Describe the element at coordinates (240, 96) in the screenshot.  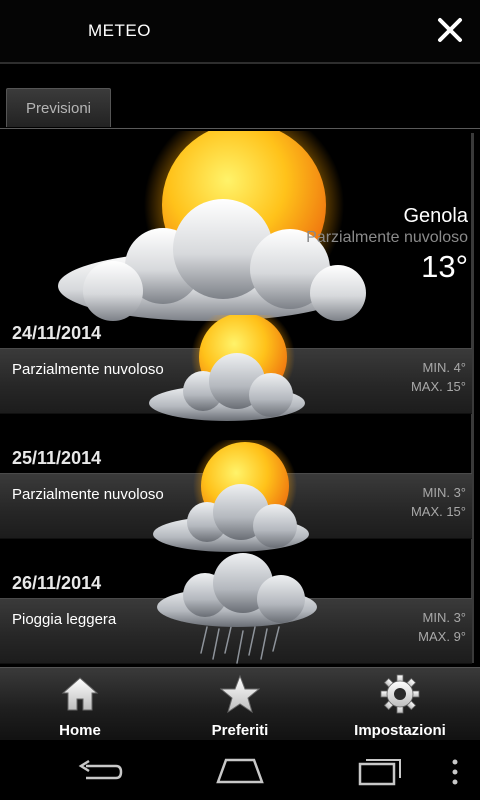
I see `tab-bar: Previsioni` at that location.